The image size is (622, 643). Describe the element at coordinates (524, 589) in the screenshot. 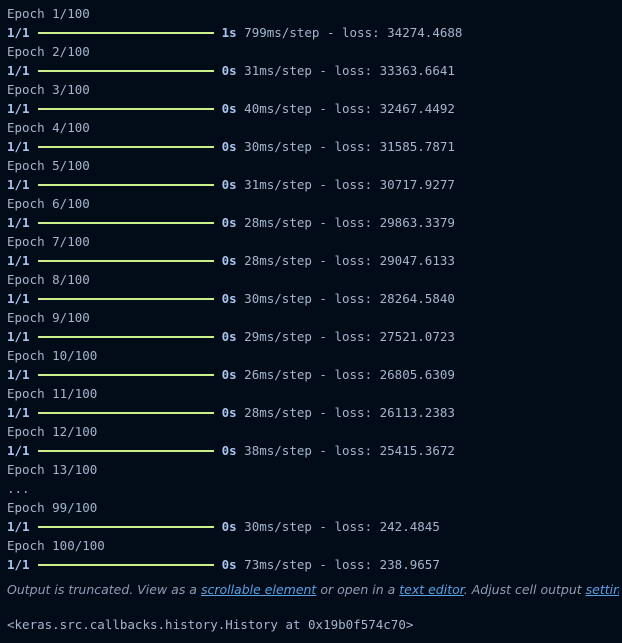

I see `notice-suffix: . Adjust cell output` at that location.